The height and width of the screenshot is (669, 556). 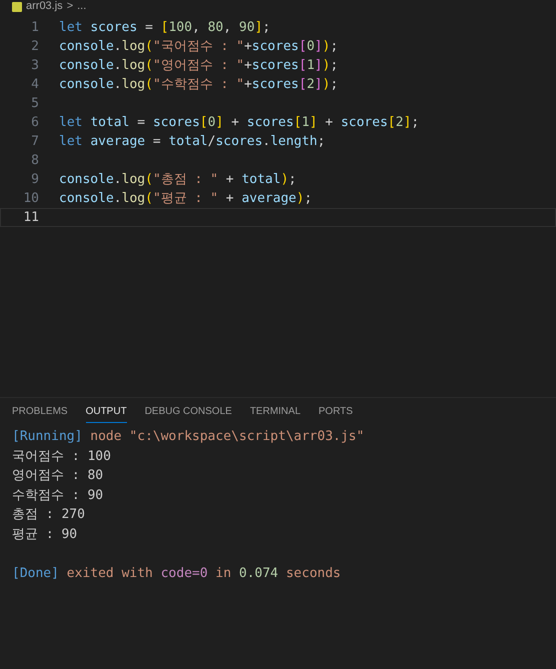 I want to click on output-line: 평균 : 90, so click(x=45, y=535).